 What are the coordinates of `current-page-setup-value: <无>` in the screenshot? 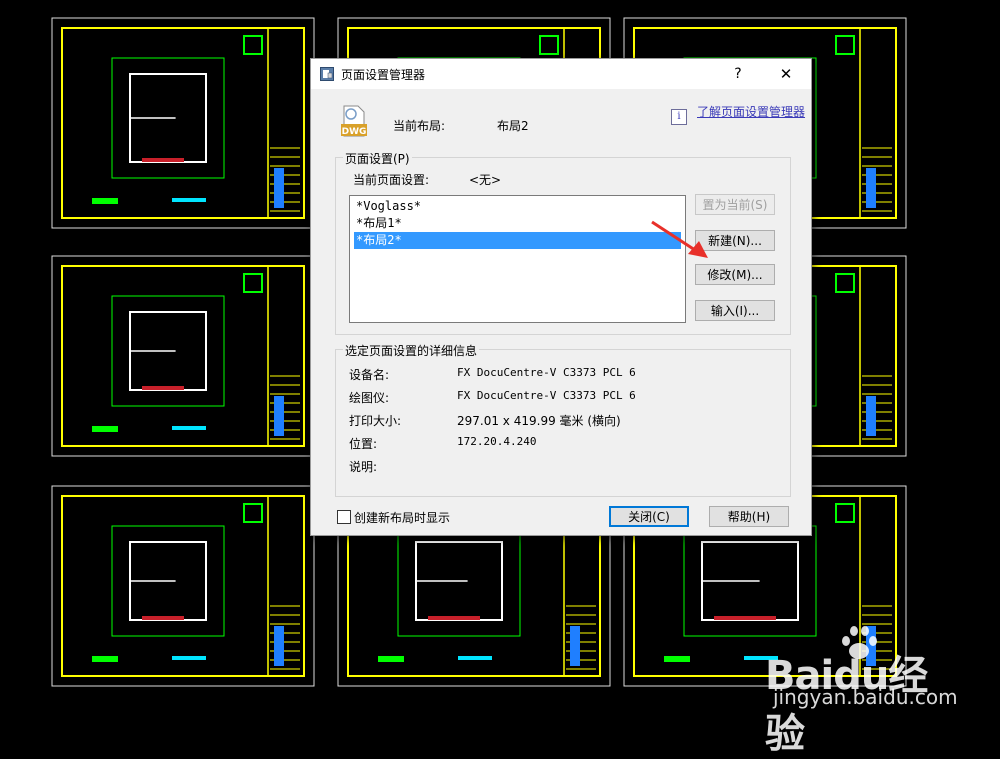 It's located at (485, 180).